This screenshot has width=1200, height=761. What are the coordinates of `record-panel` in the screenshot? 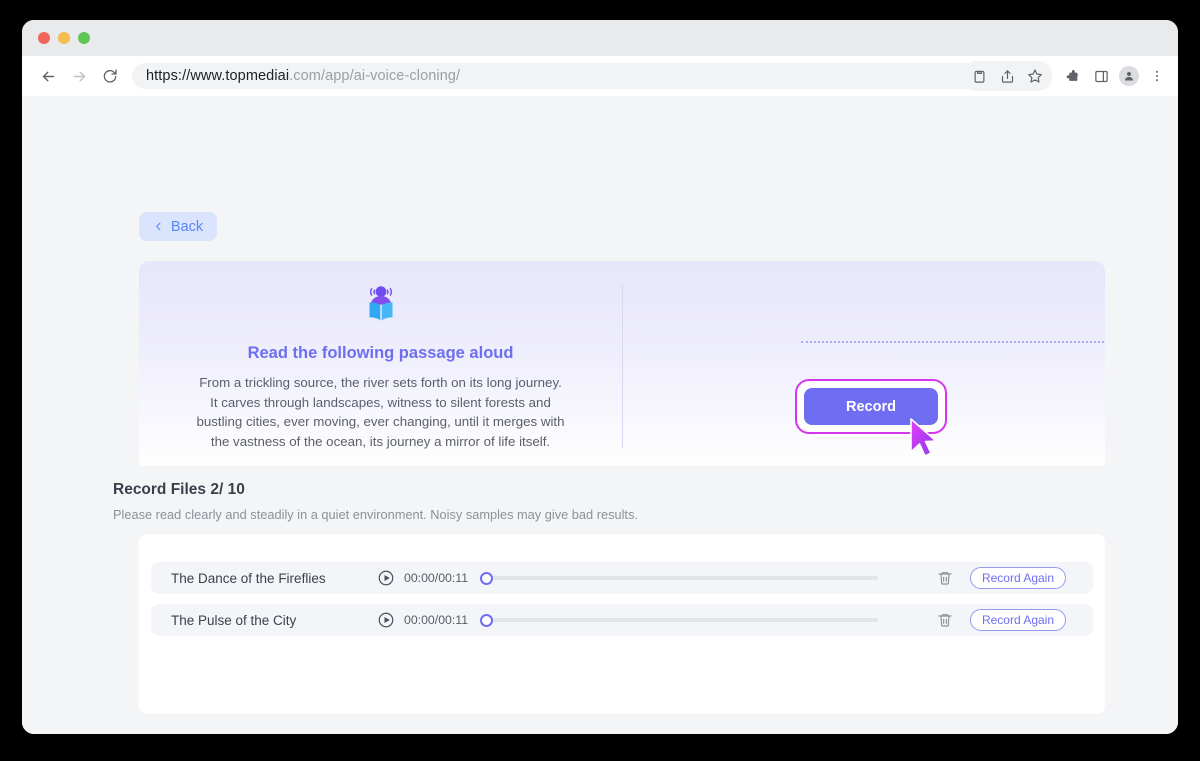 It's located at (864, 363).